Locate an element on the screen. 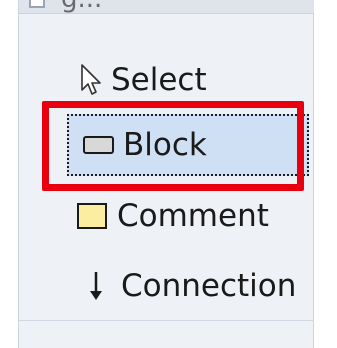 This screenshot has width=337, height=348. down-arrow-icon is located at coordinates (96, 286).